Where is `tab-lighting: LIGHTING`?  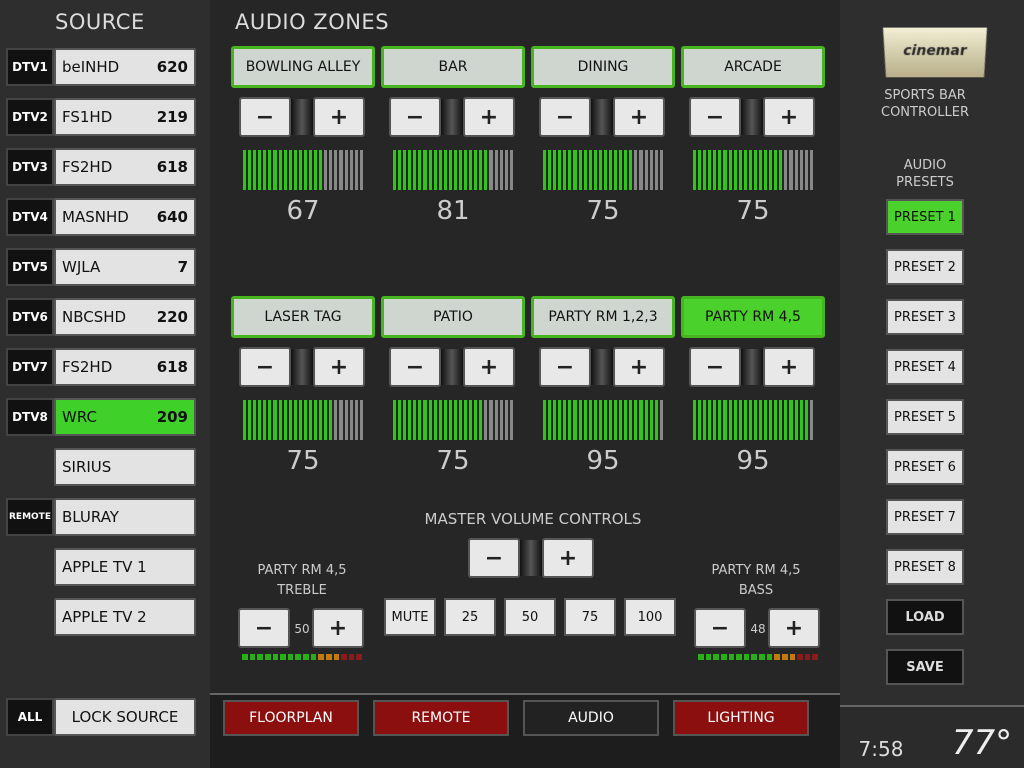 tab-lighting: LIGHTING is located at coordinates (741, 718).